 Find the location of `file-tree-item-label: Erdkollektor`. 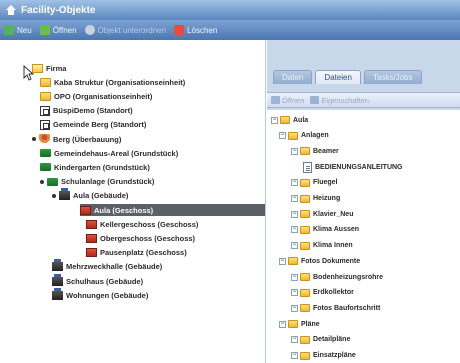

file-tree-item-label: Erdkollektor is located at coordinates (333, 293).